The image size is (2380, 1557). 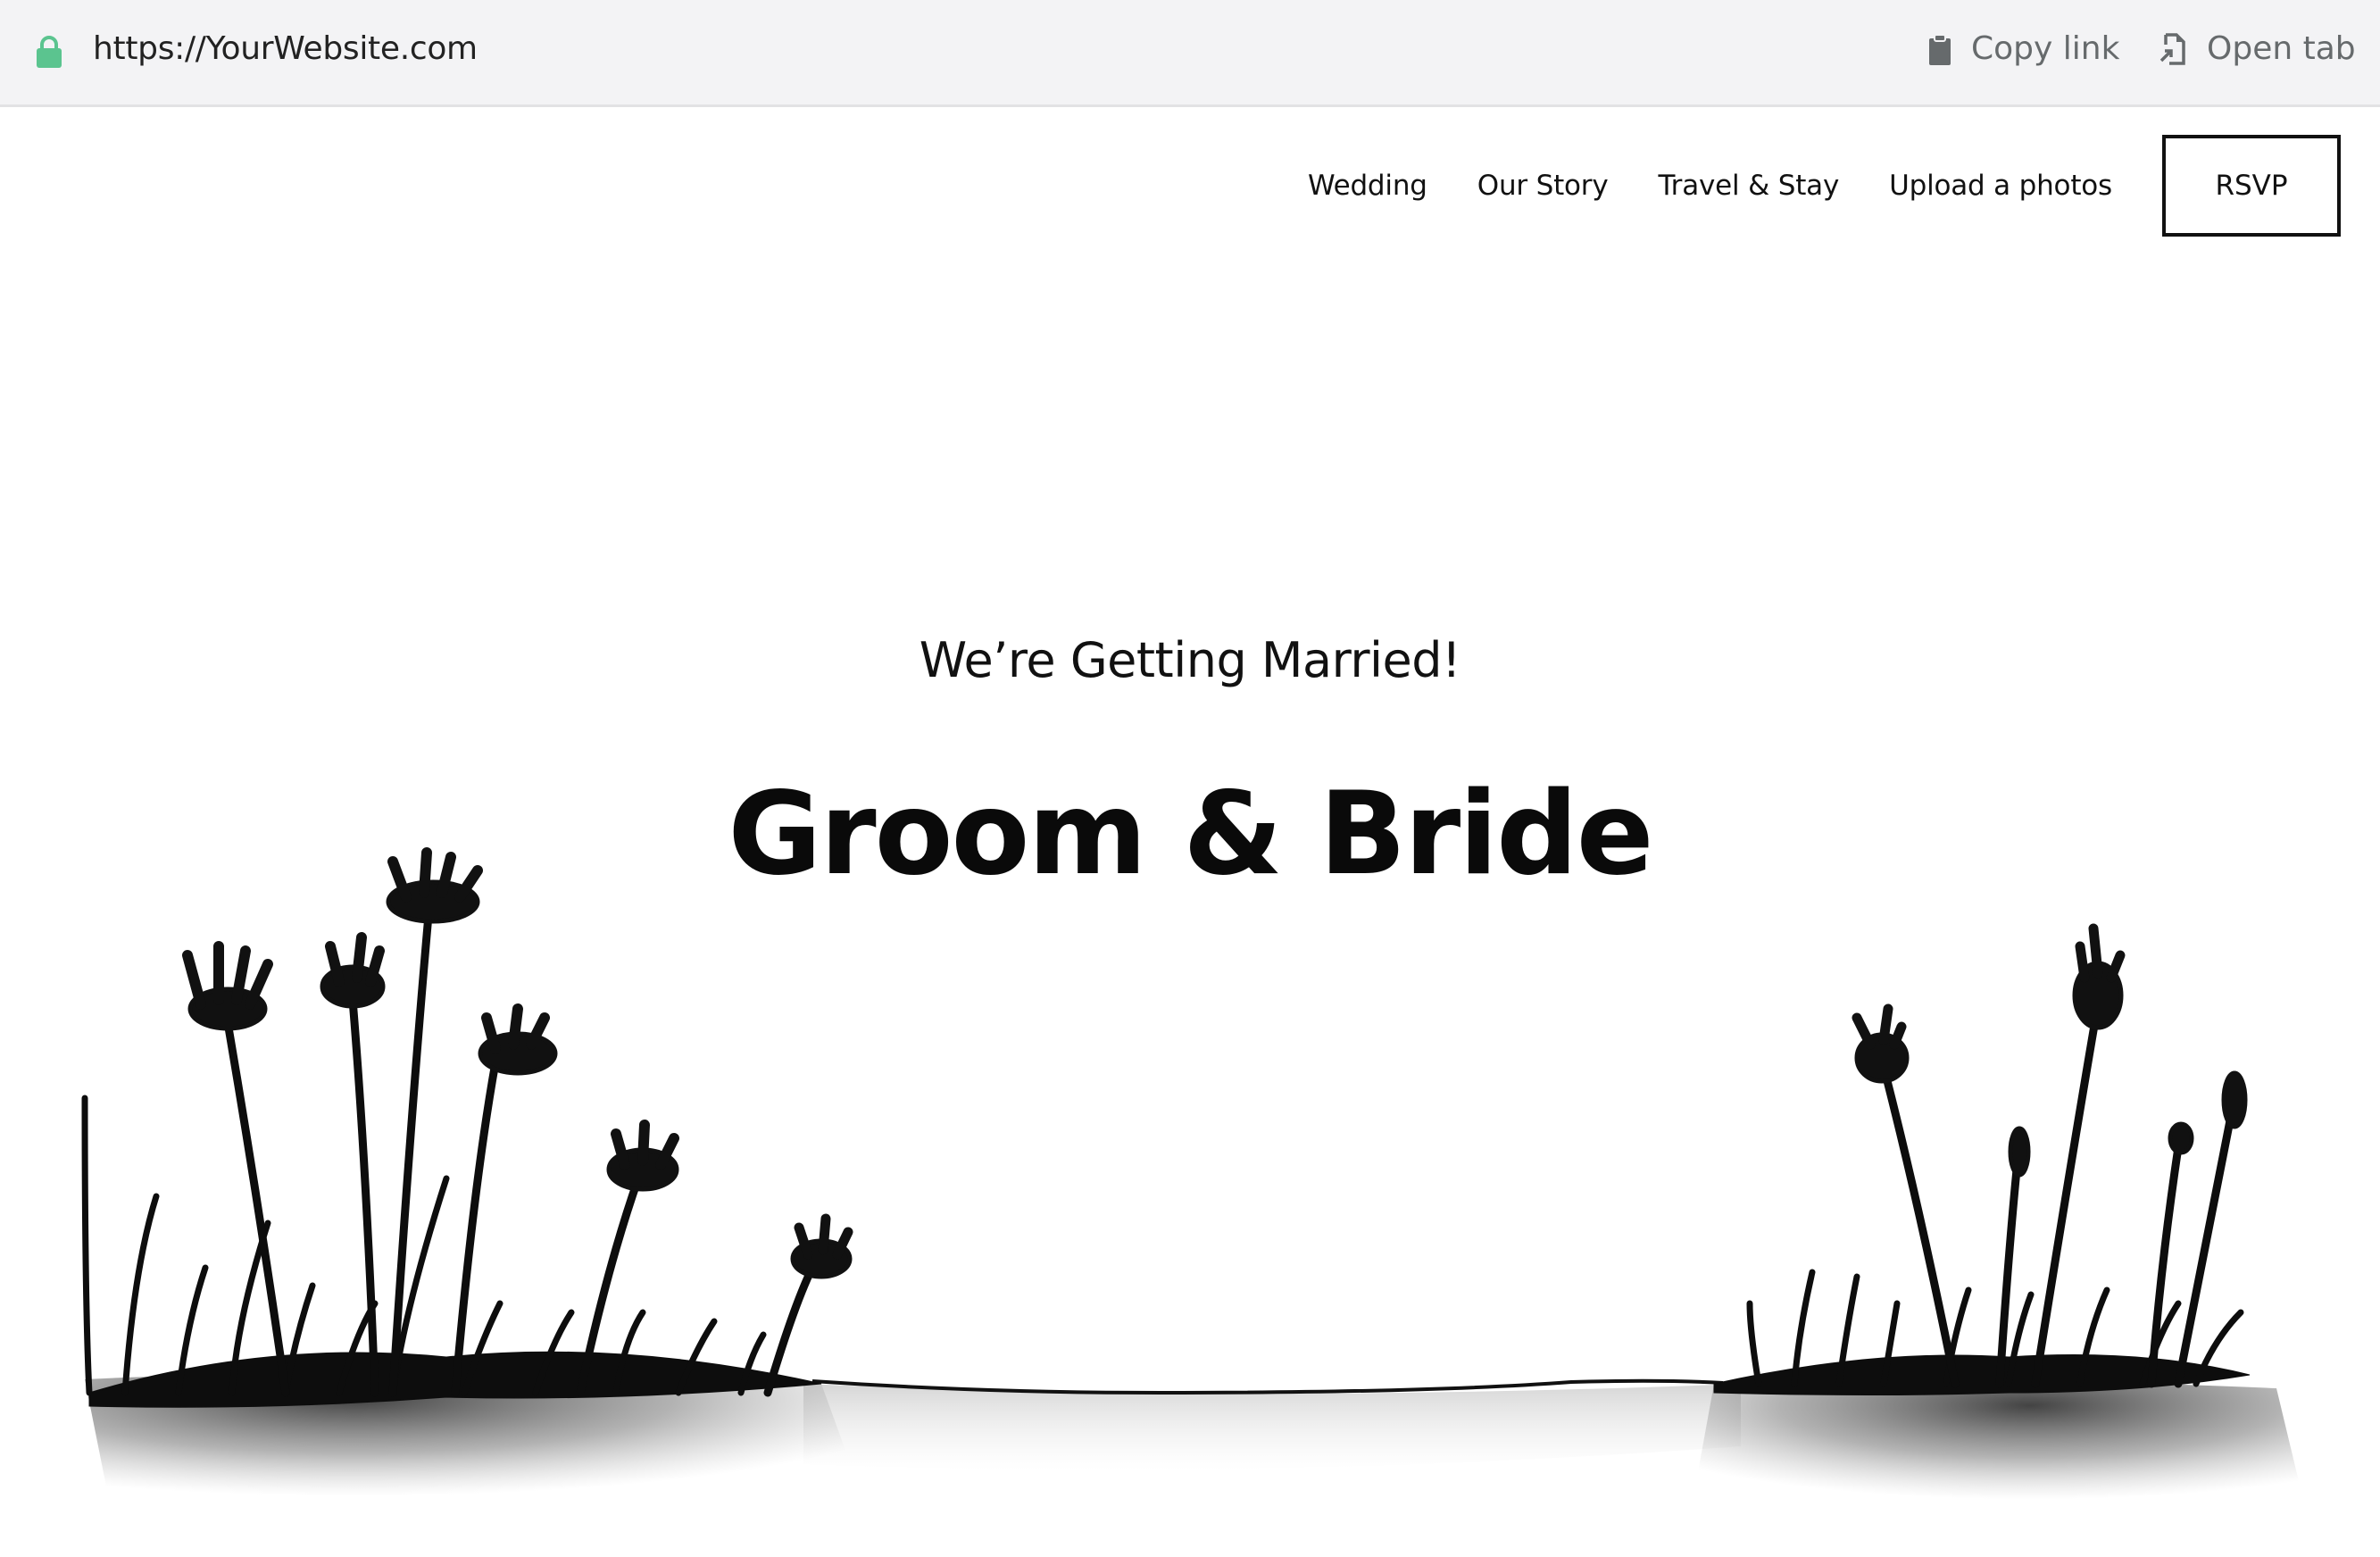 What do you see at coordinates (1749, 186) in the screenshot?
I see `nav-link-travel-stay: Travel & Stay` at bounding box center [1749, 186].